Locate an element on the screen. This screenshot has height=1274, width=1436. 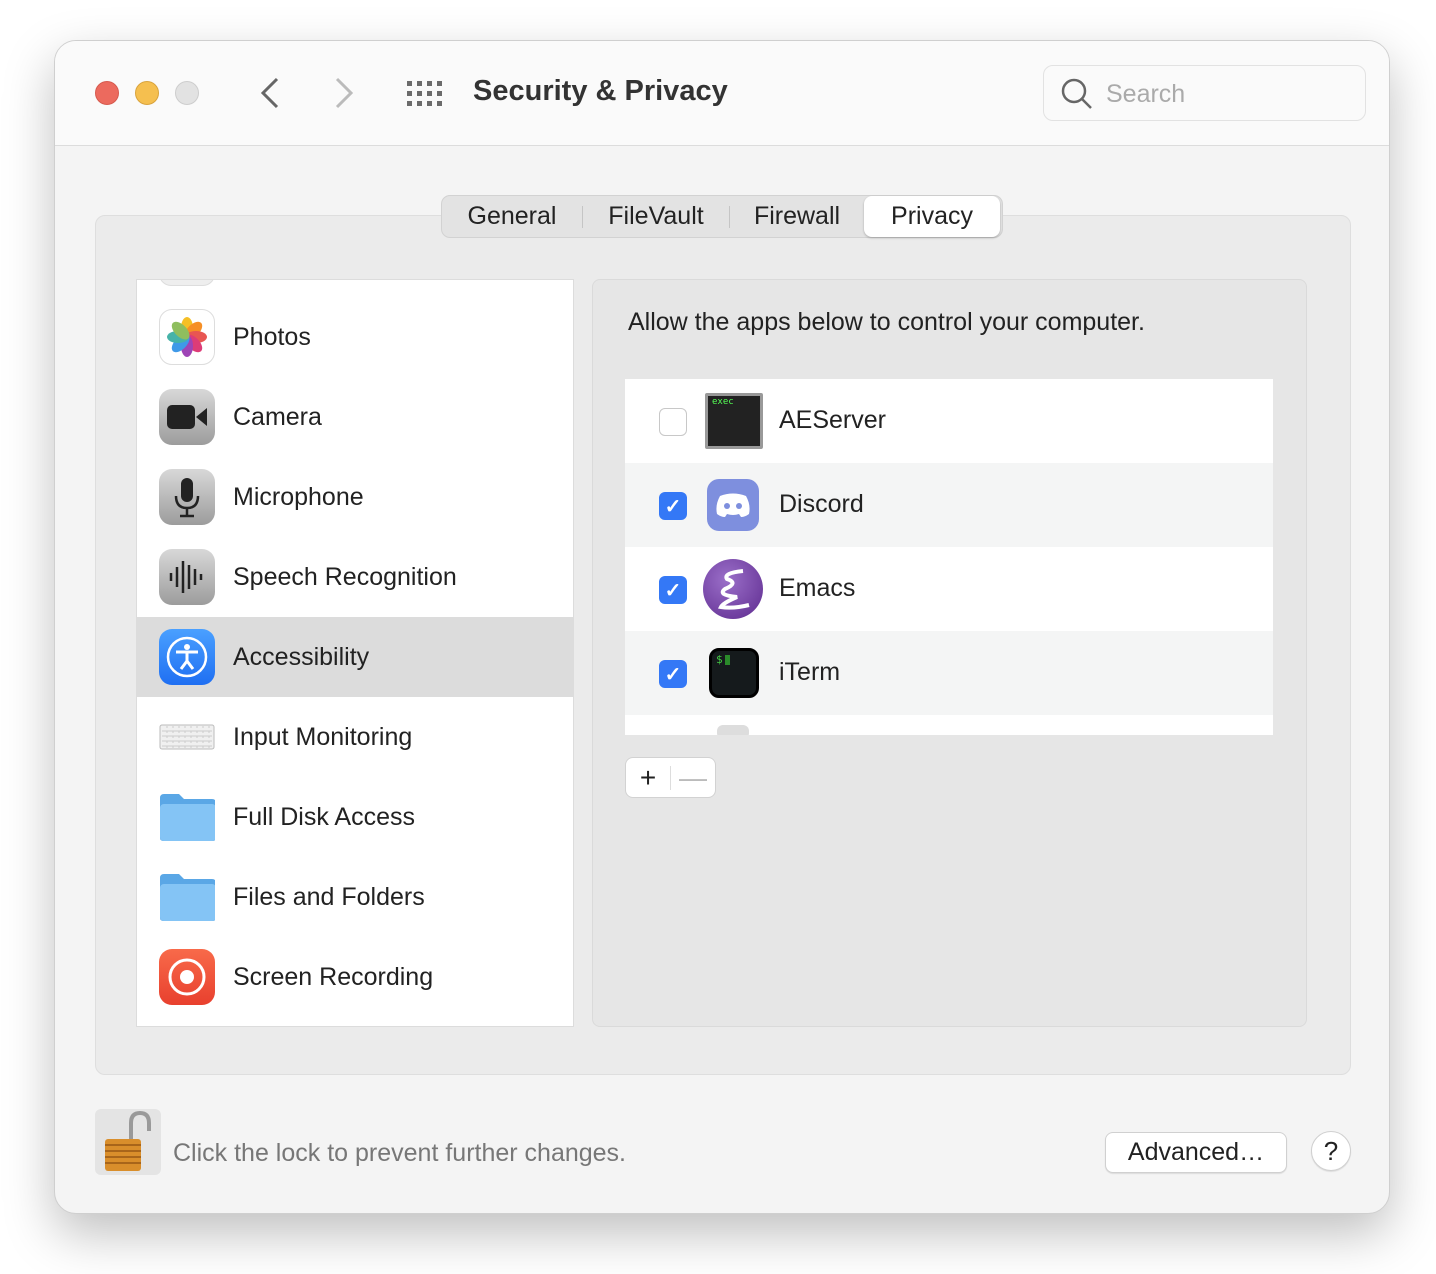
sidebar-item-input-monitoring: Input Monitoring is located at coordinates (355, 737).